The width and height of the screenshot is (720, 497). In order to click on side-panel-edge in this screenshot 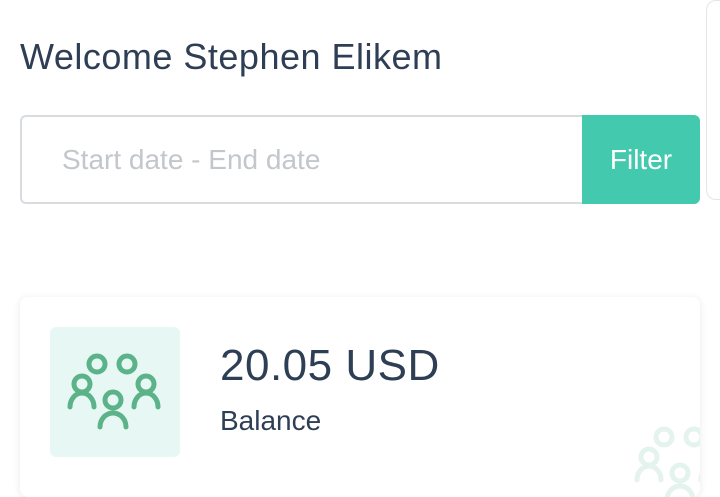, I will do `click(713, 100)`.